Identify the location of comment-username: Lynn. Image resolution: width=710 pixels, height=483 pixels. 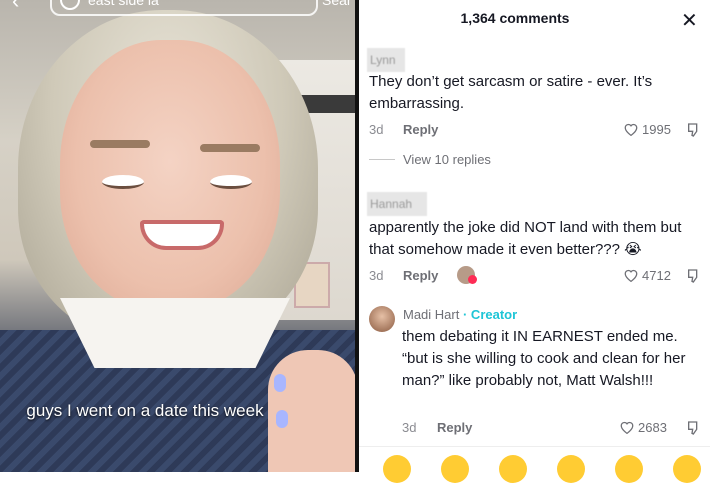
(386, 60).